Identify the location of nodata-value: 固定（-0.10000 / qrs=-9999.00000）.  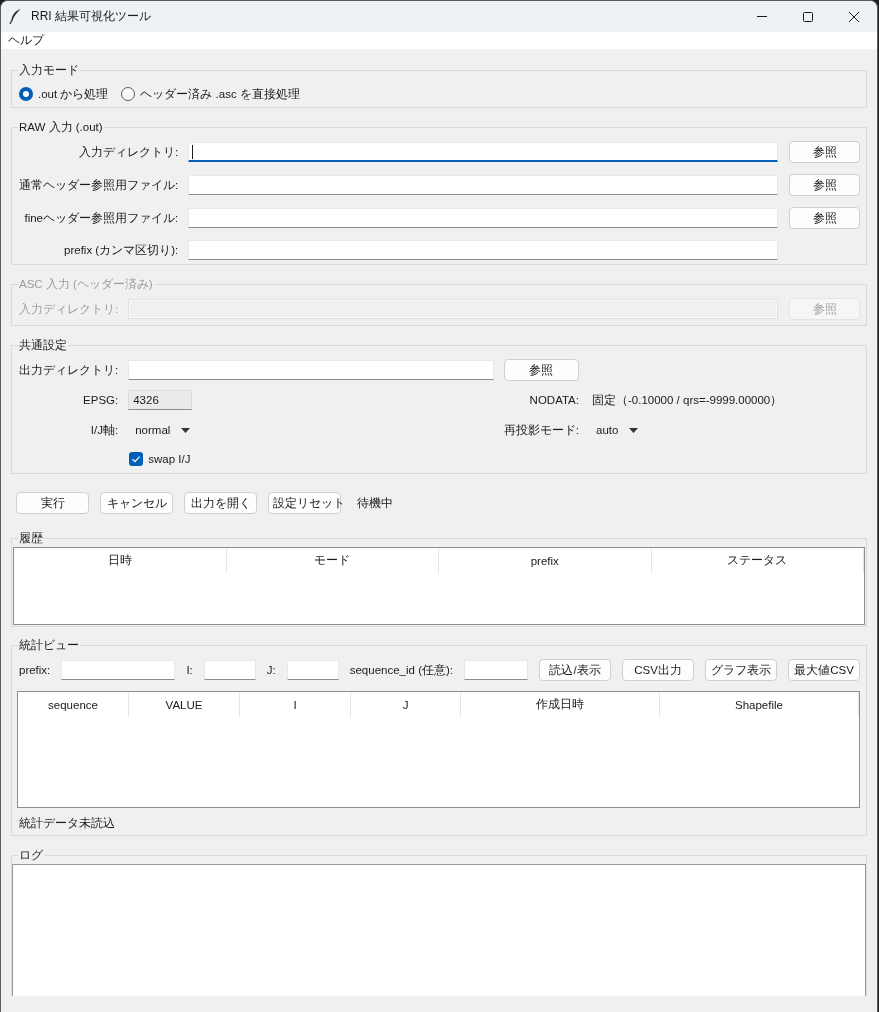
(687, 400).